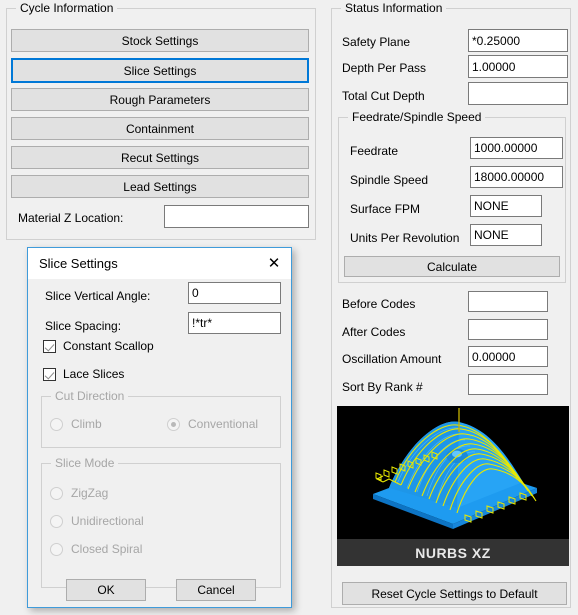 The height and width of the screenshot is (615, 578). I want to click on reset-cycle-settings-label: Reset Cycle Settings to Default, so click(454, 593).